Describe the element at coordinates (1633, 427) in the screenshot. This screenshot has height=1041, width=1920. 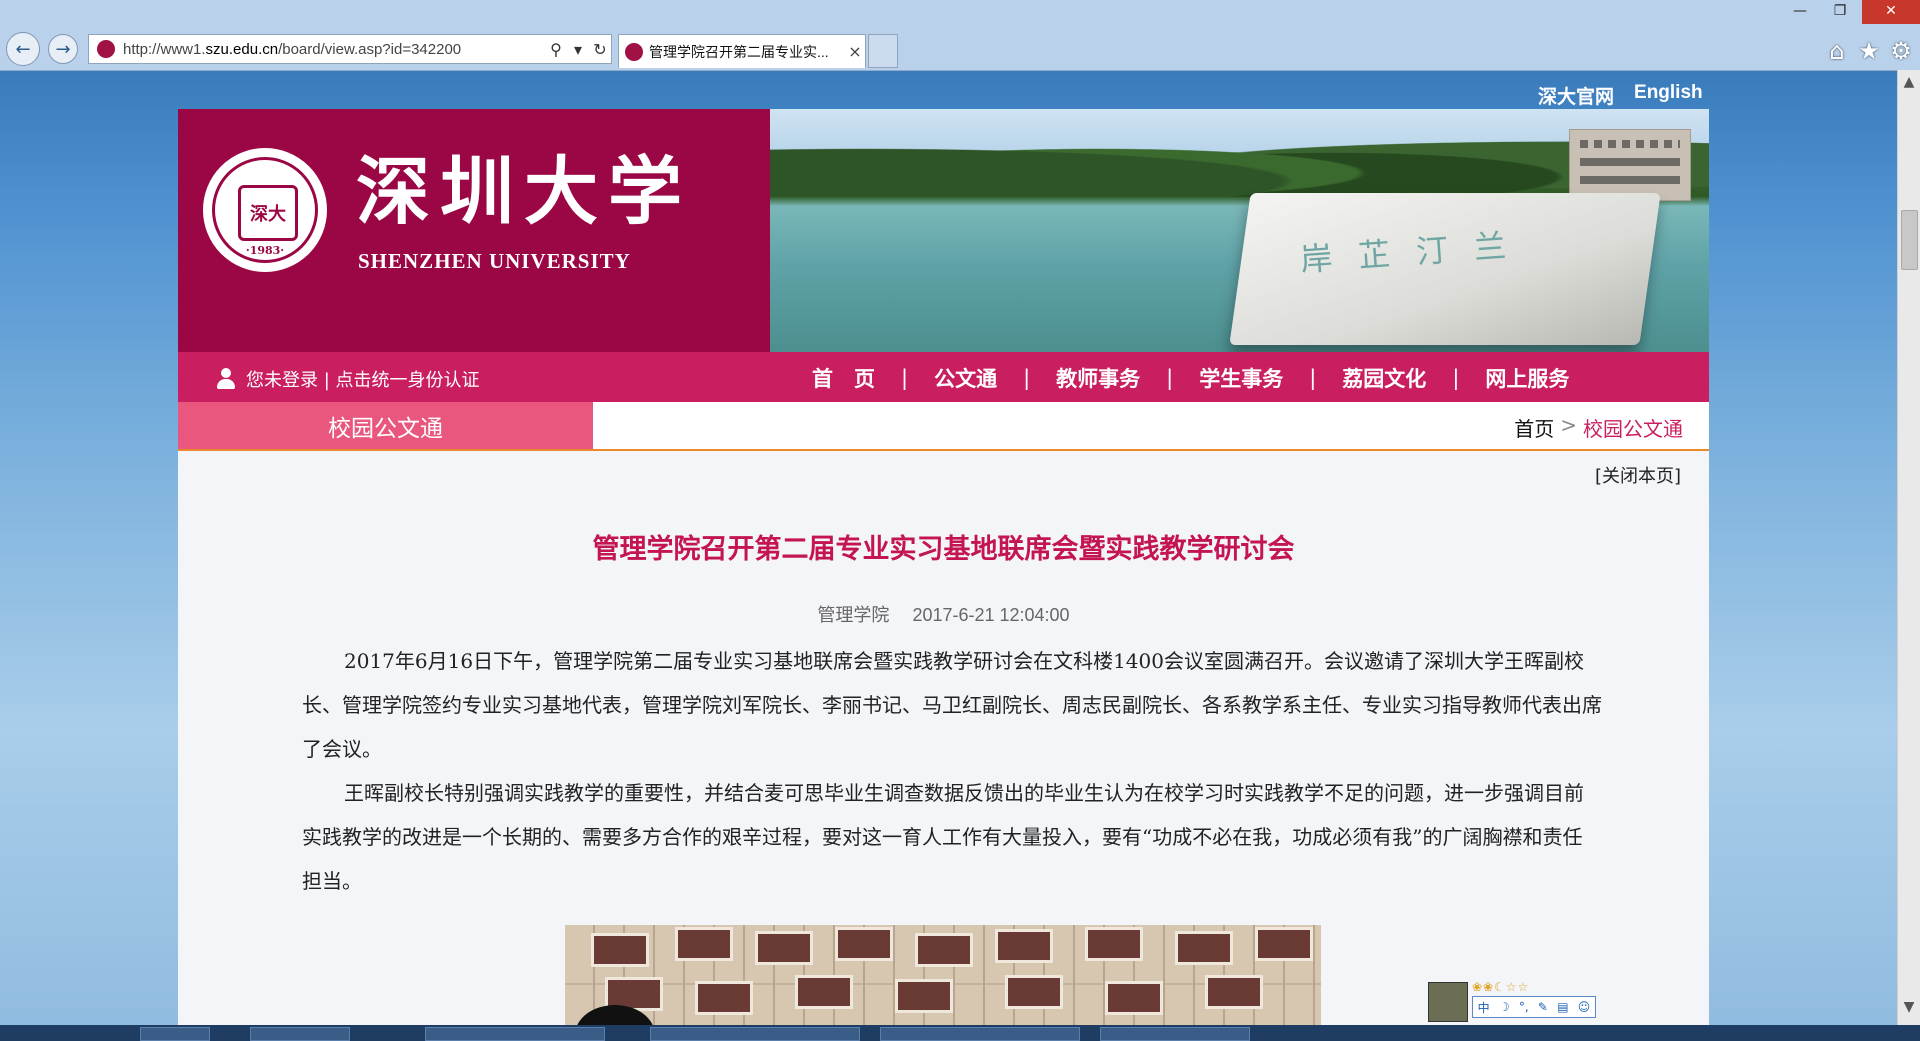
I see `breadcrumb-current: 校园公文通` at that location.